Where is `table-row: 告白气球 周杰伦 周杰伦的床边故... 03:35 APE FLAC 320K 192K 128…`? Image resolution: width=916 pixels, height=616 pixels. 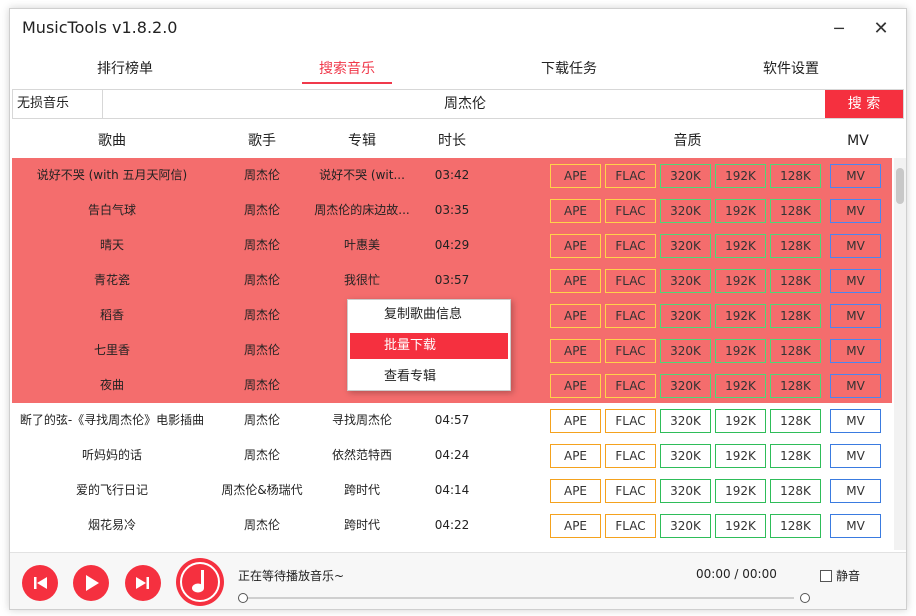
table-row: 告白气球 周杰伦 周杰伦的床边故... 03:35 APE FLAC 320K 192K 128… is located at coordinates (452, 210).